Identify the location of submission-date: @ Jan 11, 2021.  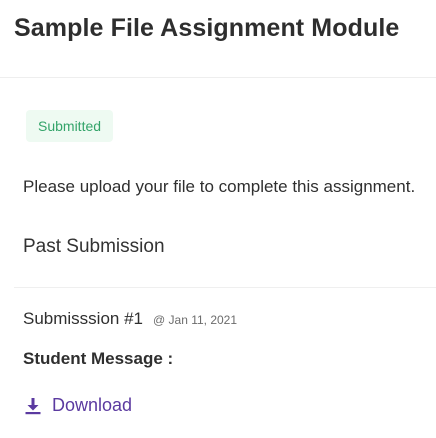
(195, 320).